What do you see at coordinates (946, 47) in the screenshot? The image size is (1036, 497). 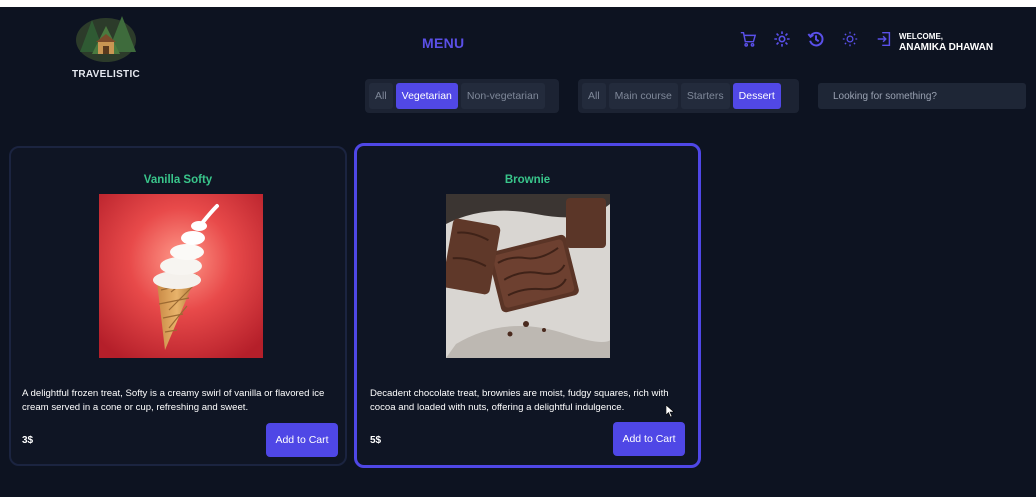 I see `user-name: ANAMIKA DHAWAN` at bounding box center [946, 47].